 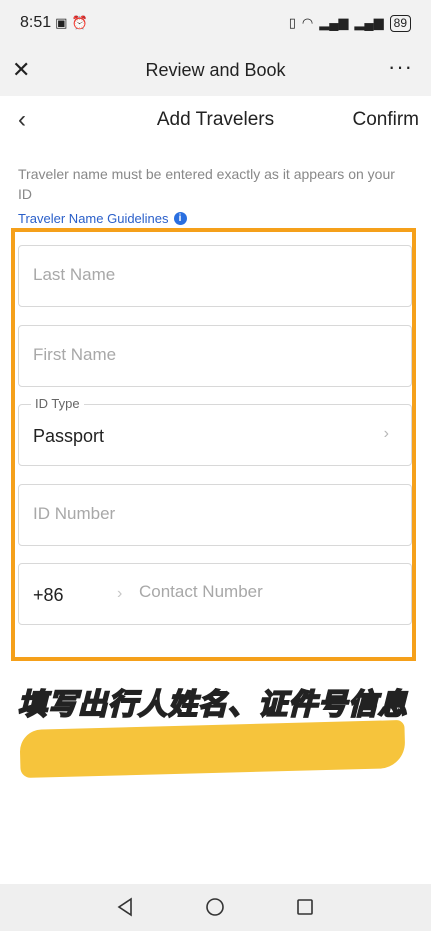 I want to click on header-title: Review and Book, so click(x=215, y=70).